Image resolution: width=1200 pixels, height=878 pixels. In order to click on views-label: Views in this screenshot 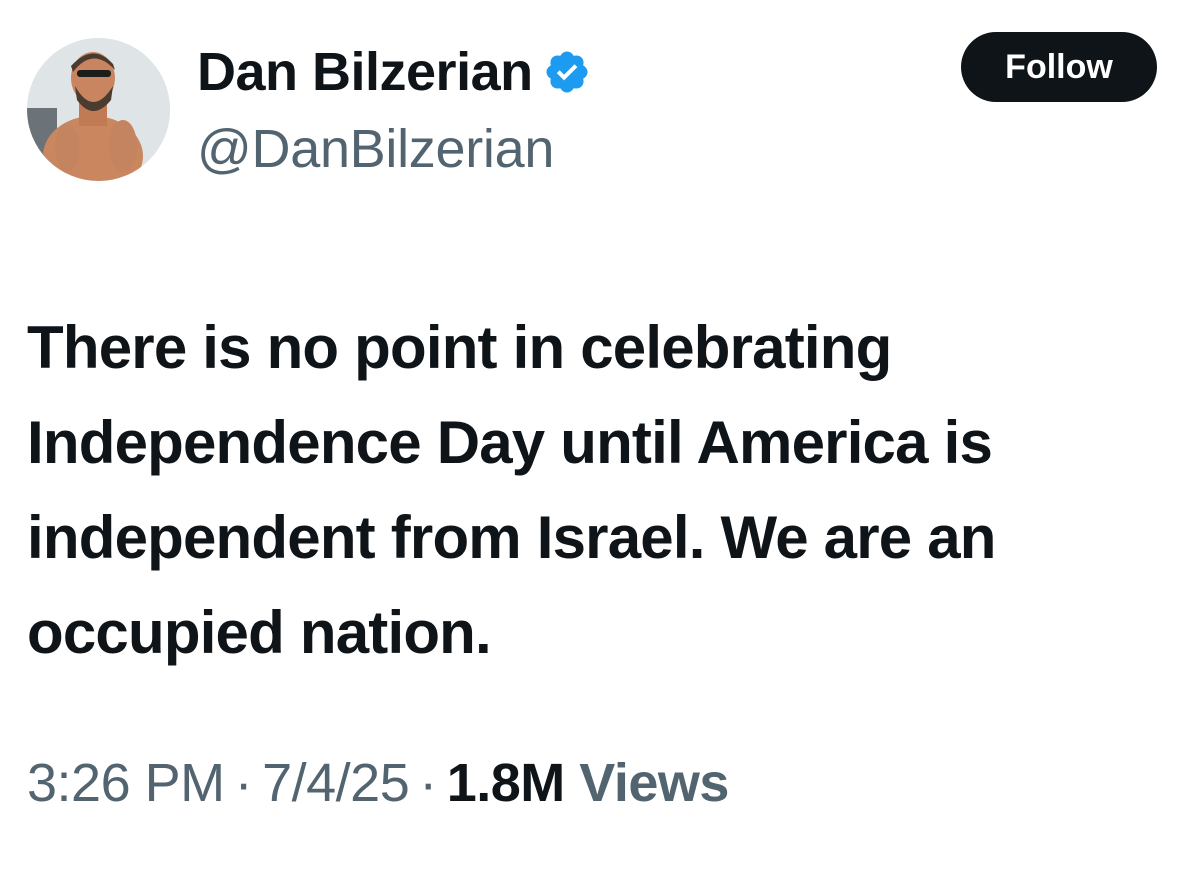, I will do `click(654, 783)`.